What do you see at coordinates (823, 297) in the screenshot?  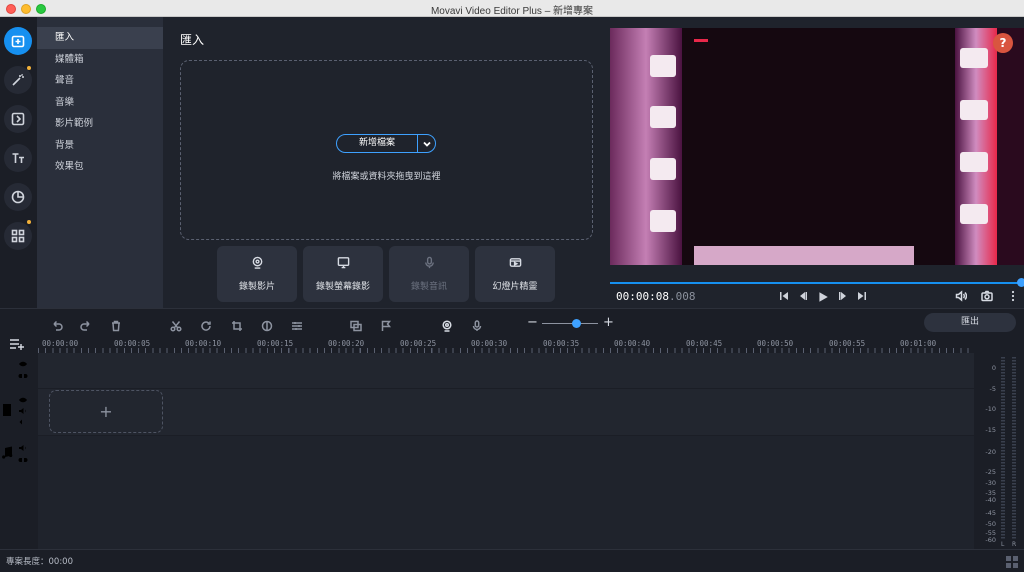 I see `play-icon` at bounding box center [823, 297].